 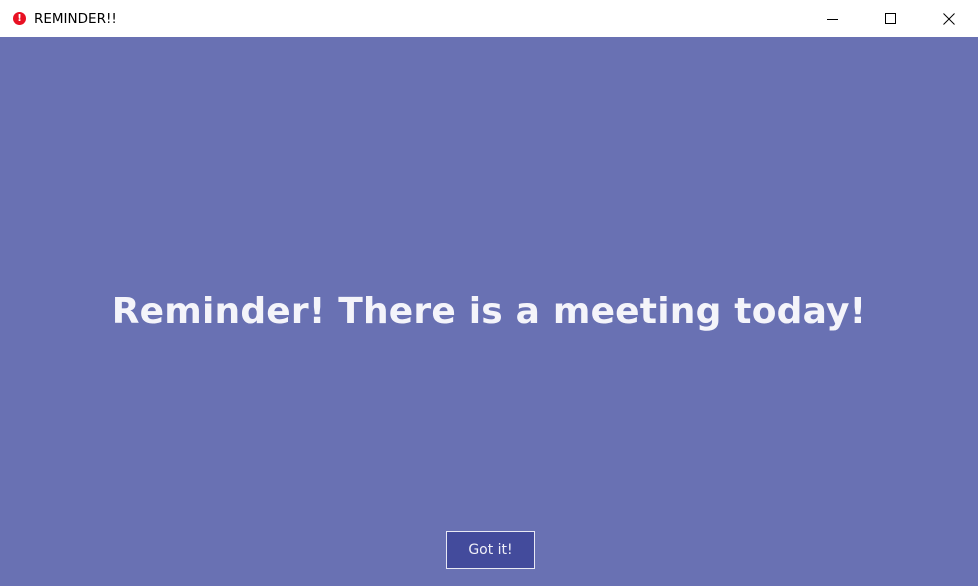 I want to click on maximize-icon, so click(x=890, y=18).